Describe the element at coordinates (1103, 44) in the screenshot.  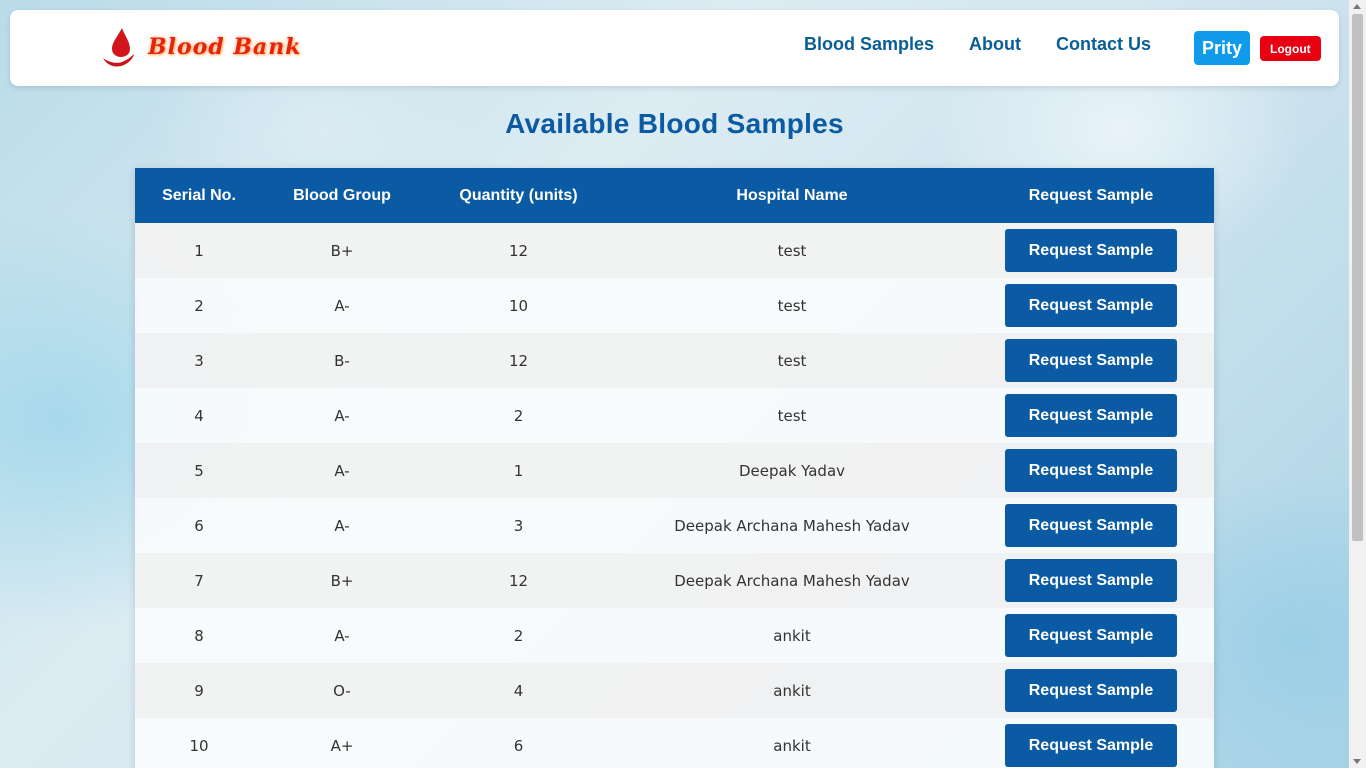
I see `nav-link-contact-us: Contact Us` at that location.